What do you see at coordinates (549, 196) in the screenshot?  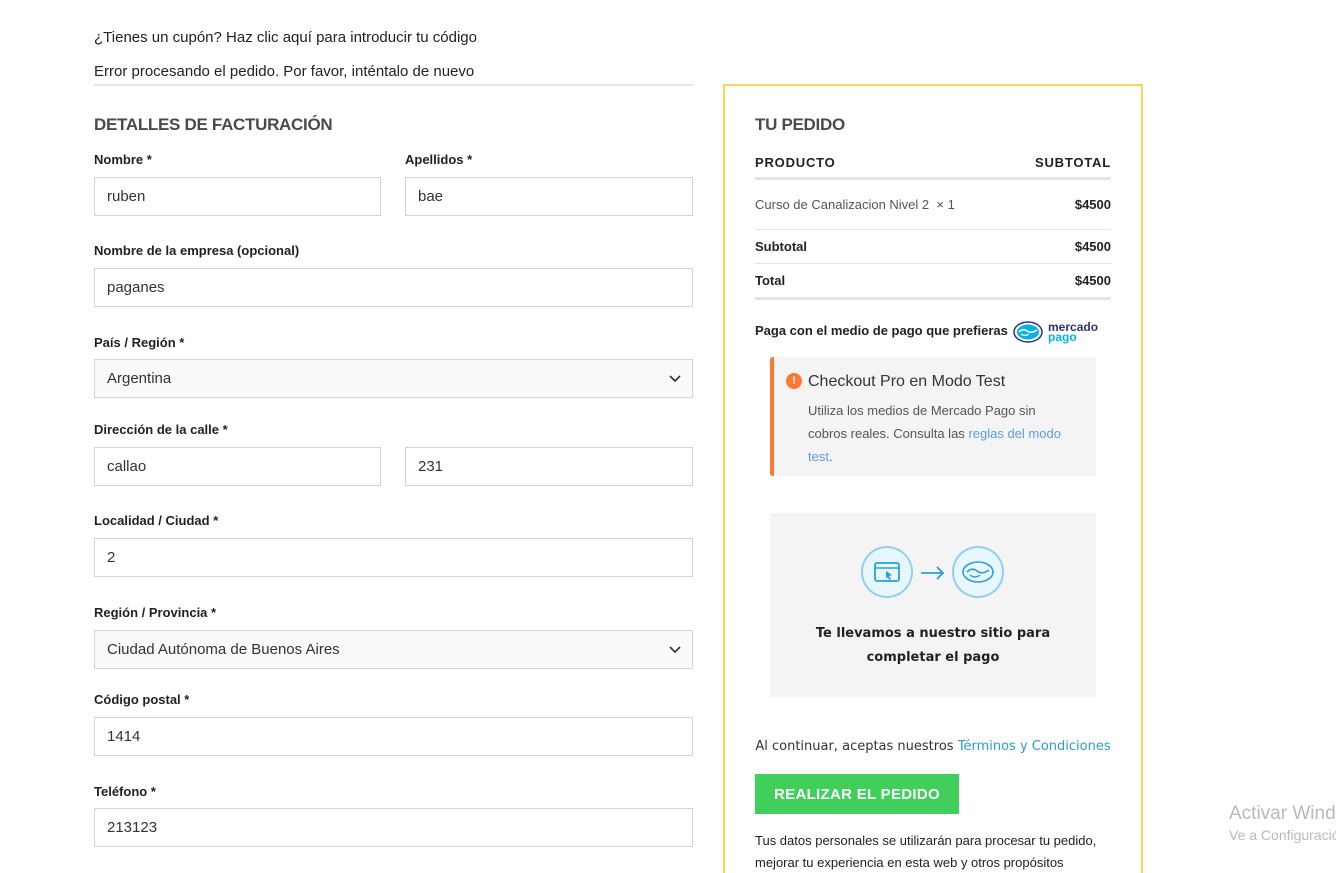 I see `last-name-input: bae` at bounding box center [549, 196].